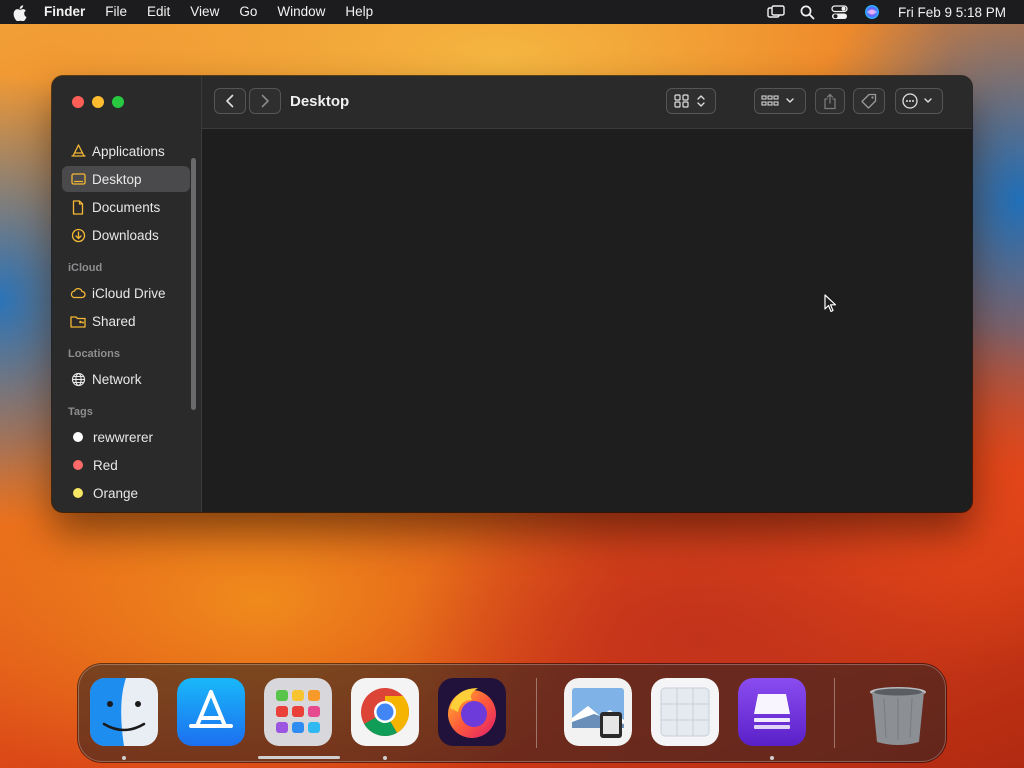 This screenshot has height=768, width=1024. I want to click on dock-scroll-indicator, so click(299, 757).